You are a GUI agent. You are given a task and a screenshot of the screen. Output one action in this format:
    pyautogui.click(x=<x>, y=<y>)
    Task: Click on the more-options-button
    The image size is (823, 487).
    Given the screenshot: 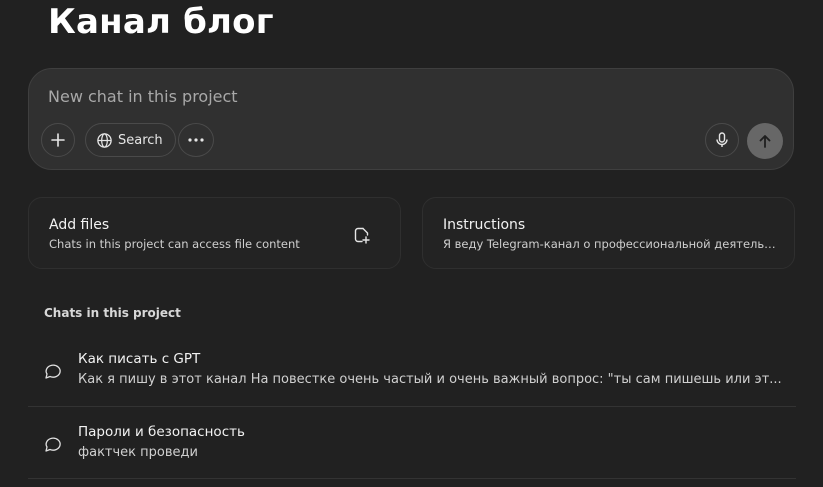 What is the action you would take?
    pyautogui.click(x=196, y=140)
    